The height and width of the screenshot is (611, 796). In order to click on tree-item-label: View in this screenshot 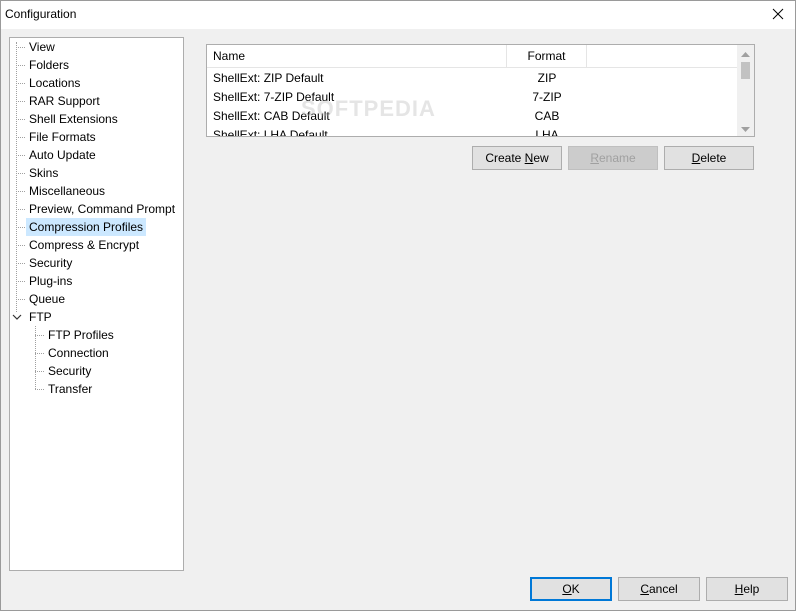, I will do `click(42, 47)`.